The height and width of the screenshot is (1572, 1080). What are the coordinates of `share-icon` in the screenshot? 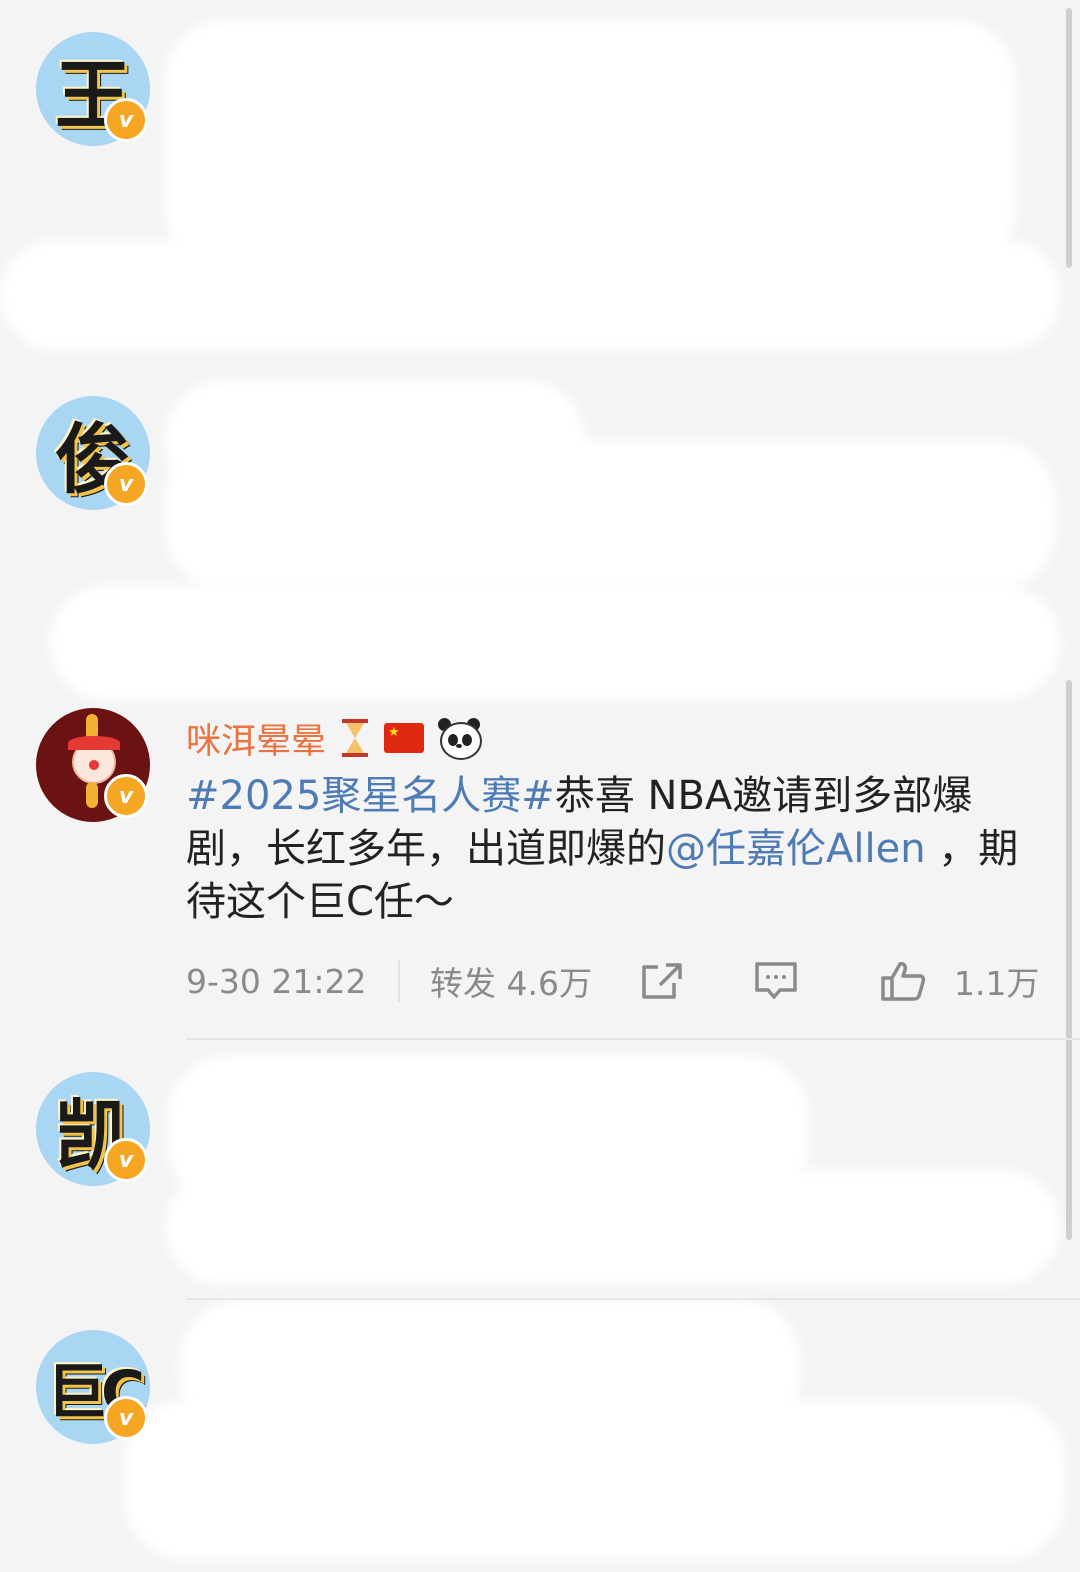 It's located at (662, 981).